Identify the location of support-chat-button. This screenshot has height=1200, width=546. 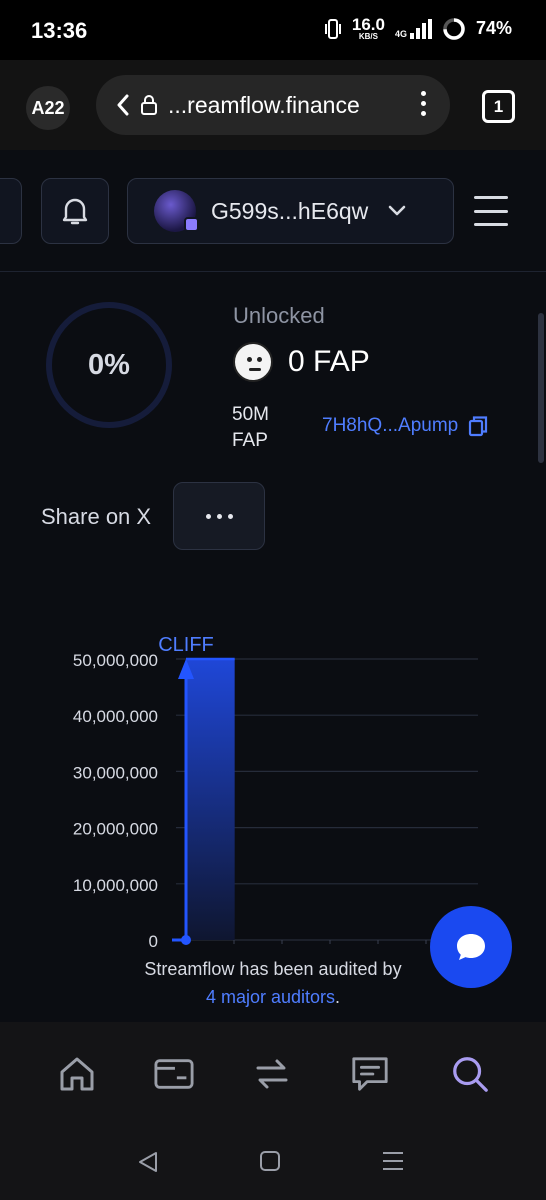
(471, 947).